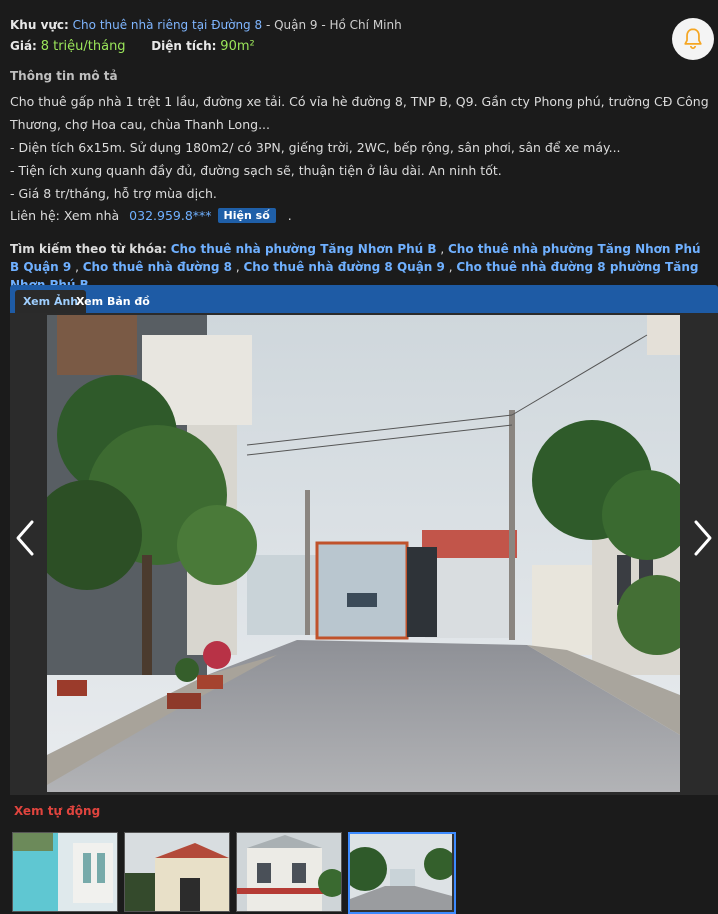  I want to click on description-line: - Giá 8 tr/tháng, hỗ trợ mùa dịch., so click(113, 193).